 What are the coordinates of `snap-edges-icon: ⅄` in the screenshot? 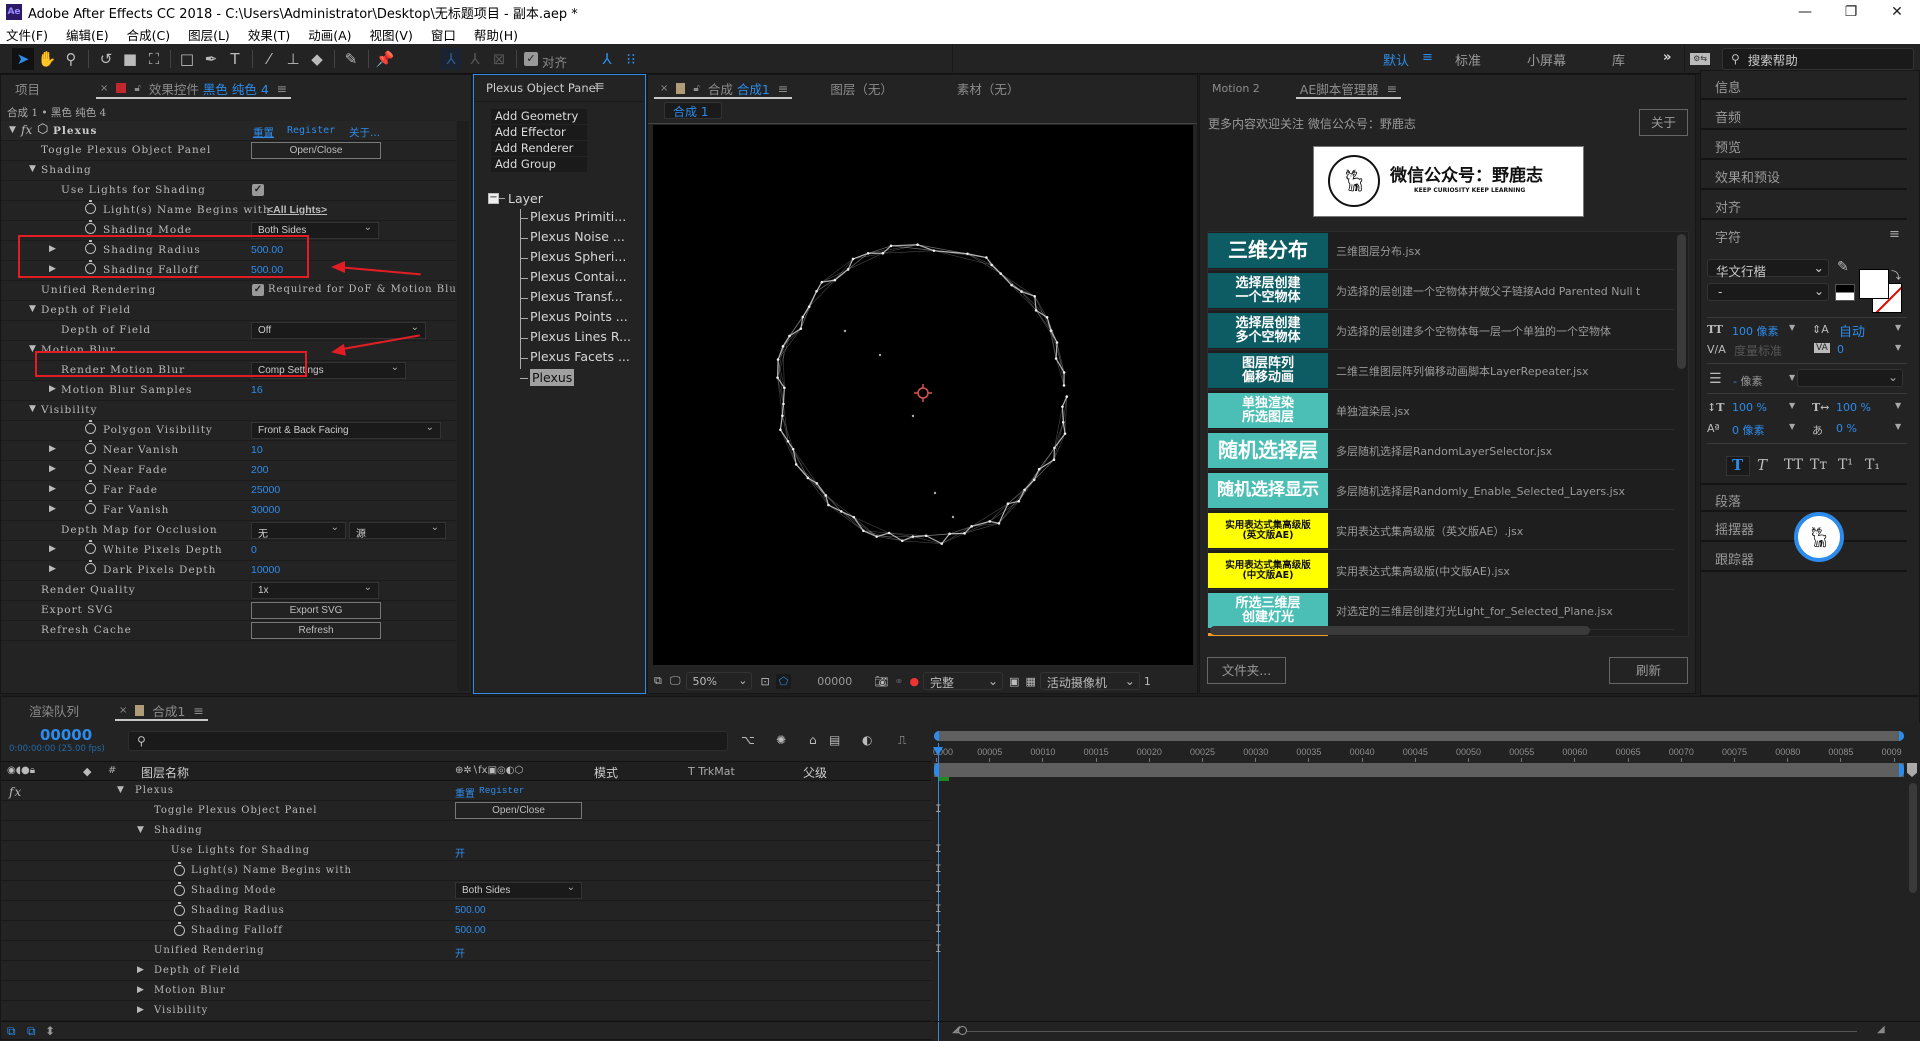 It's located at (607, 59).